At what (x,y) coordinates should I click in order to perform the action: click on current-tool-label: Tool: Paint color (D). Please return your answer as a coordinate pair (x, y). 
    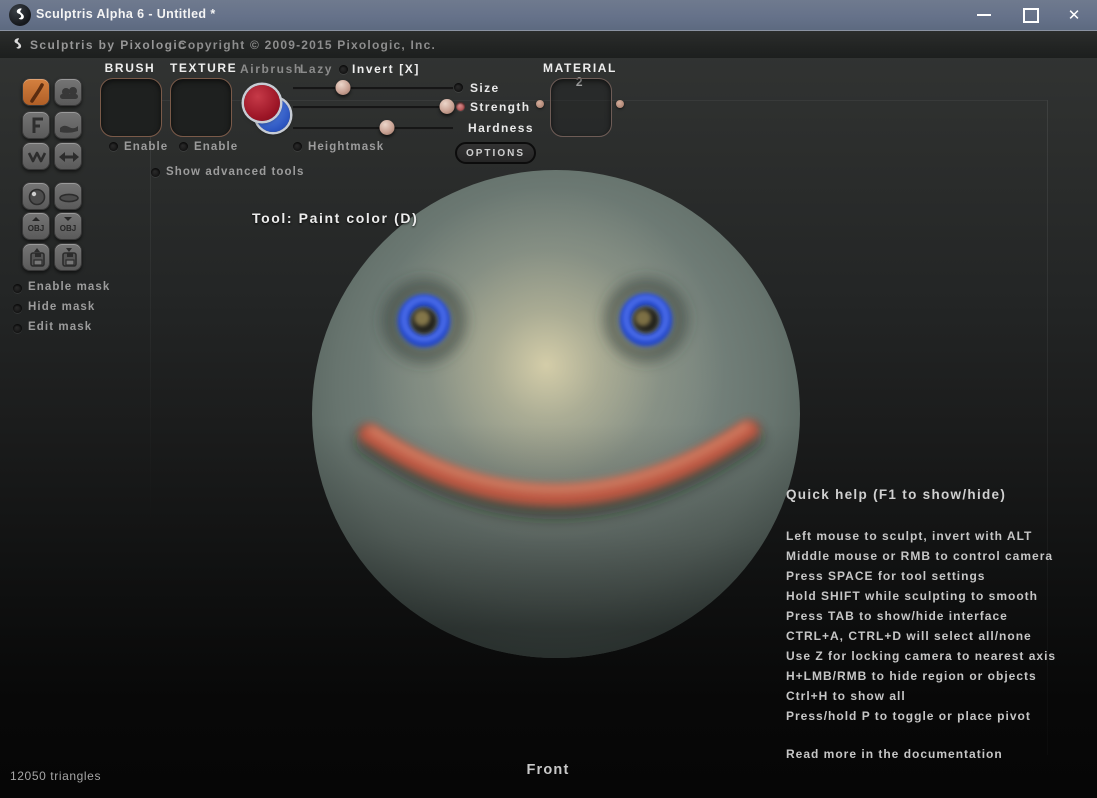
    Looking at the image, I should click on (335, 218).